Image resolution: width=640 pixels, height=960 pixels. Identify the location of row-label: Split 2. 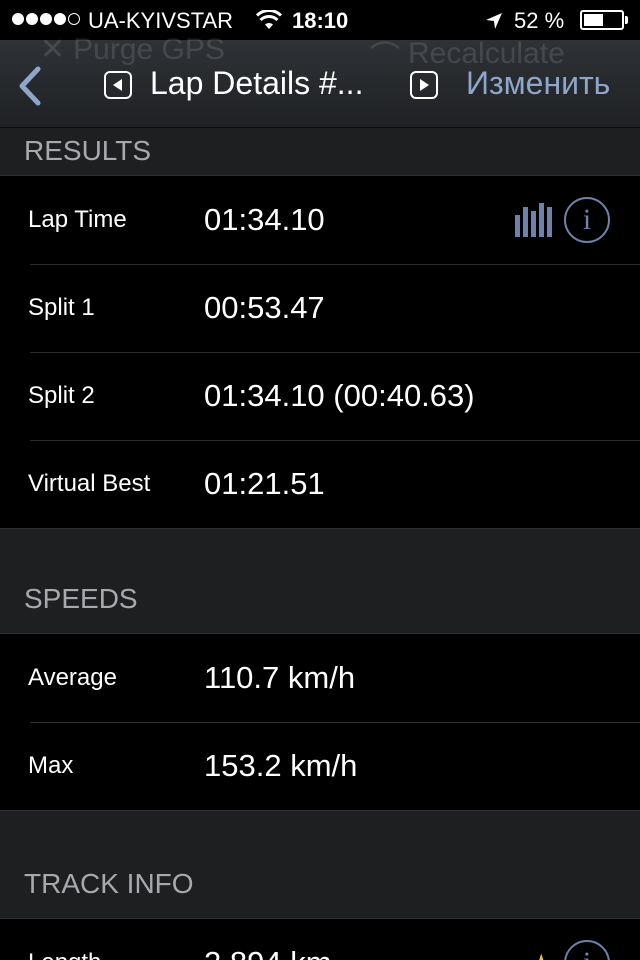
(61, 395).